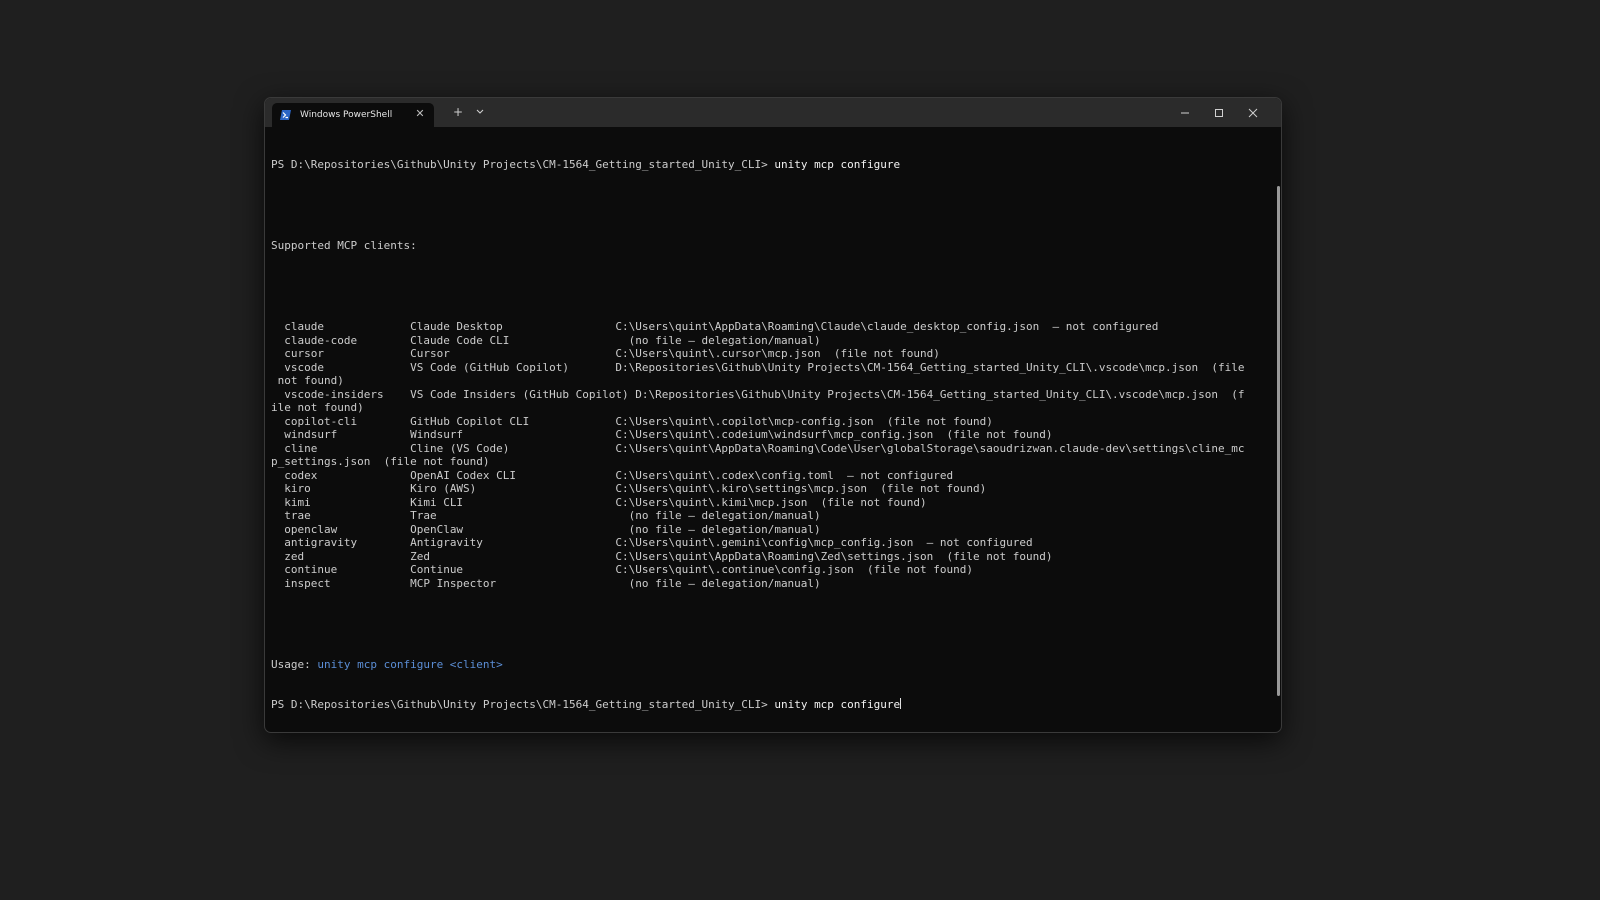  What do you see at coordinates (346, 115) in the screenshot?
I see `tab-title: Windows PowerShell` at bounding box center [346, 115].